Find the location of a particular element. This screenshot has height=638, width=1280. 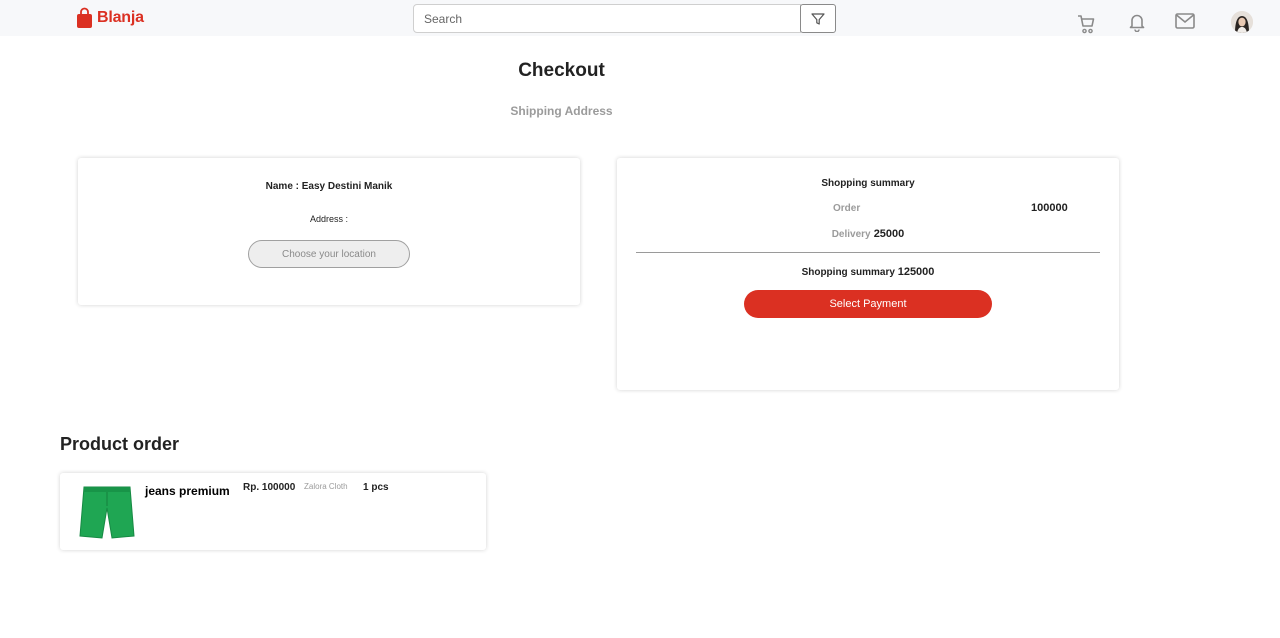

address-label: Address : is located at coordinates (329, 219).